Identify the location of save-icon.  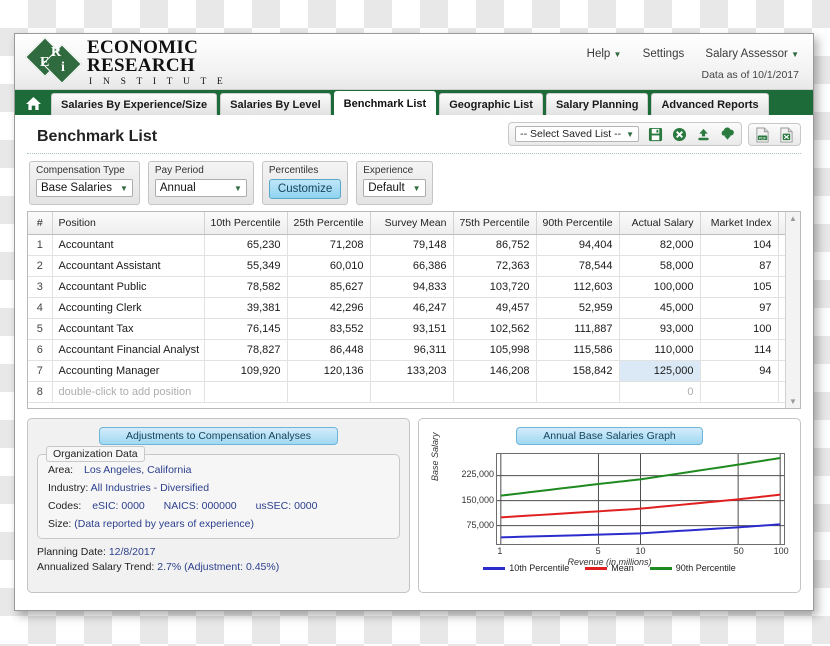
(655, 134).